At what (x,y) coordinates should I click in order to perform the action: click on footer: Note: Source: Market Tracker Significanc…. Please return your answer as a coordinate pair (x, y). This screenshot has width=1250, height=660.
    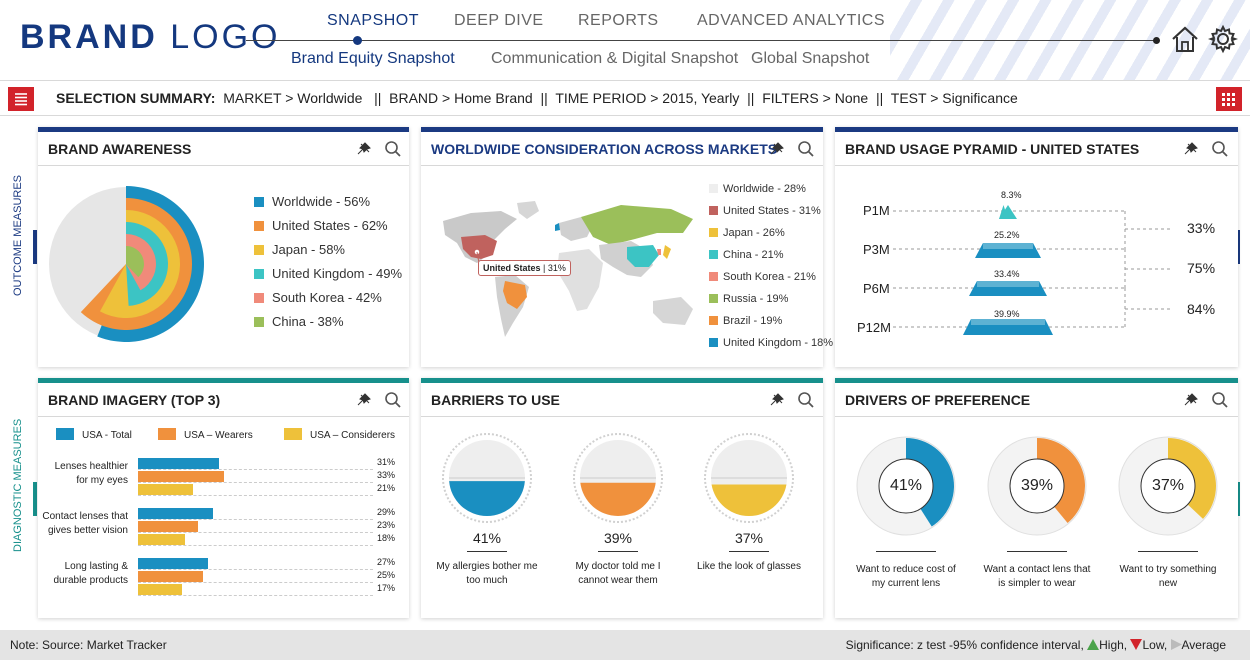
    Looking at the image, I should click on (625, 645).